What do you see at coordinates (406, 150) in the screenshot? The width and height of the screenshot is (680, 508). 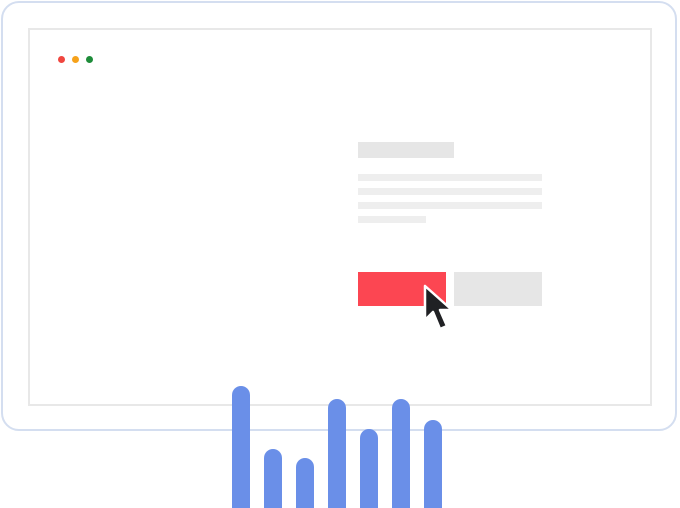 I see `placeholder-heading` at bounding box center [406, 150].